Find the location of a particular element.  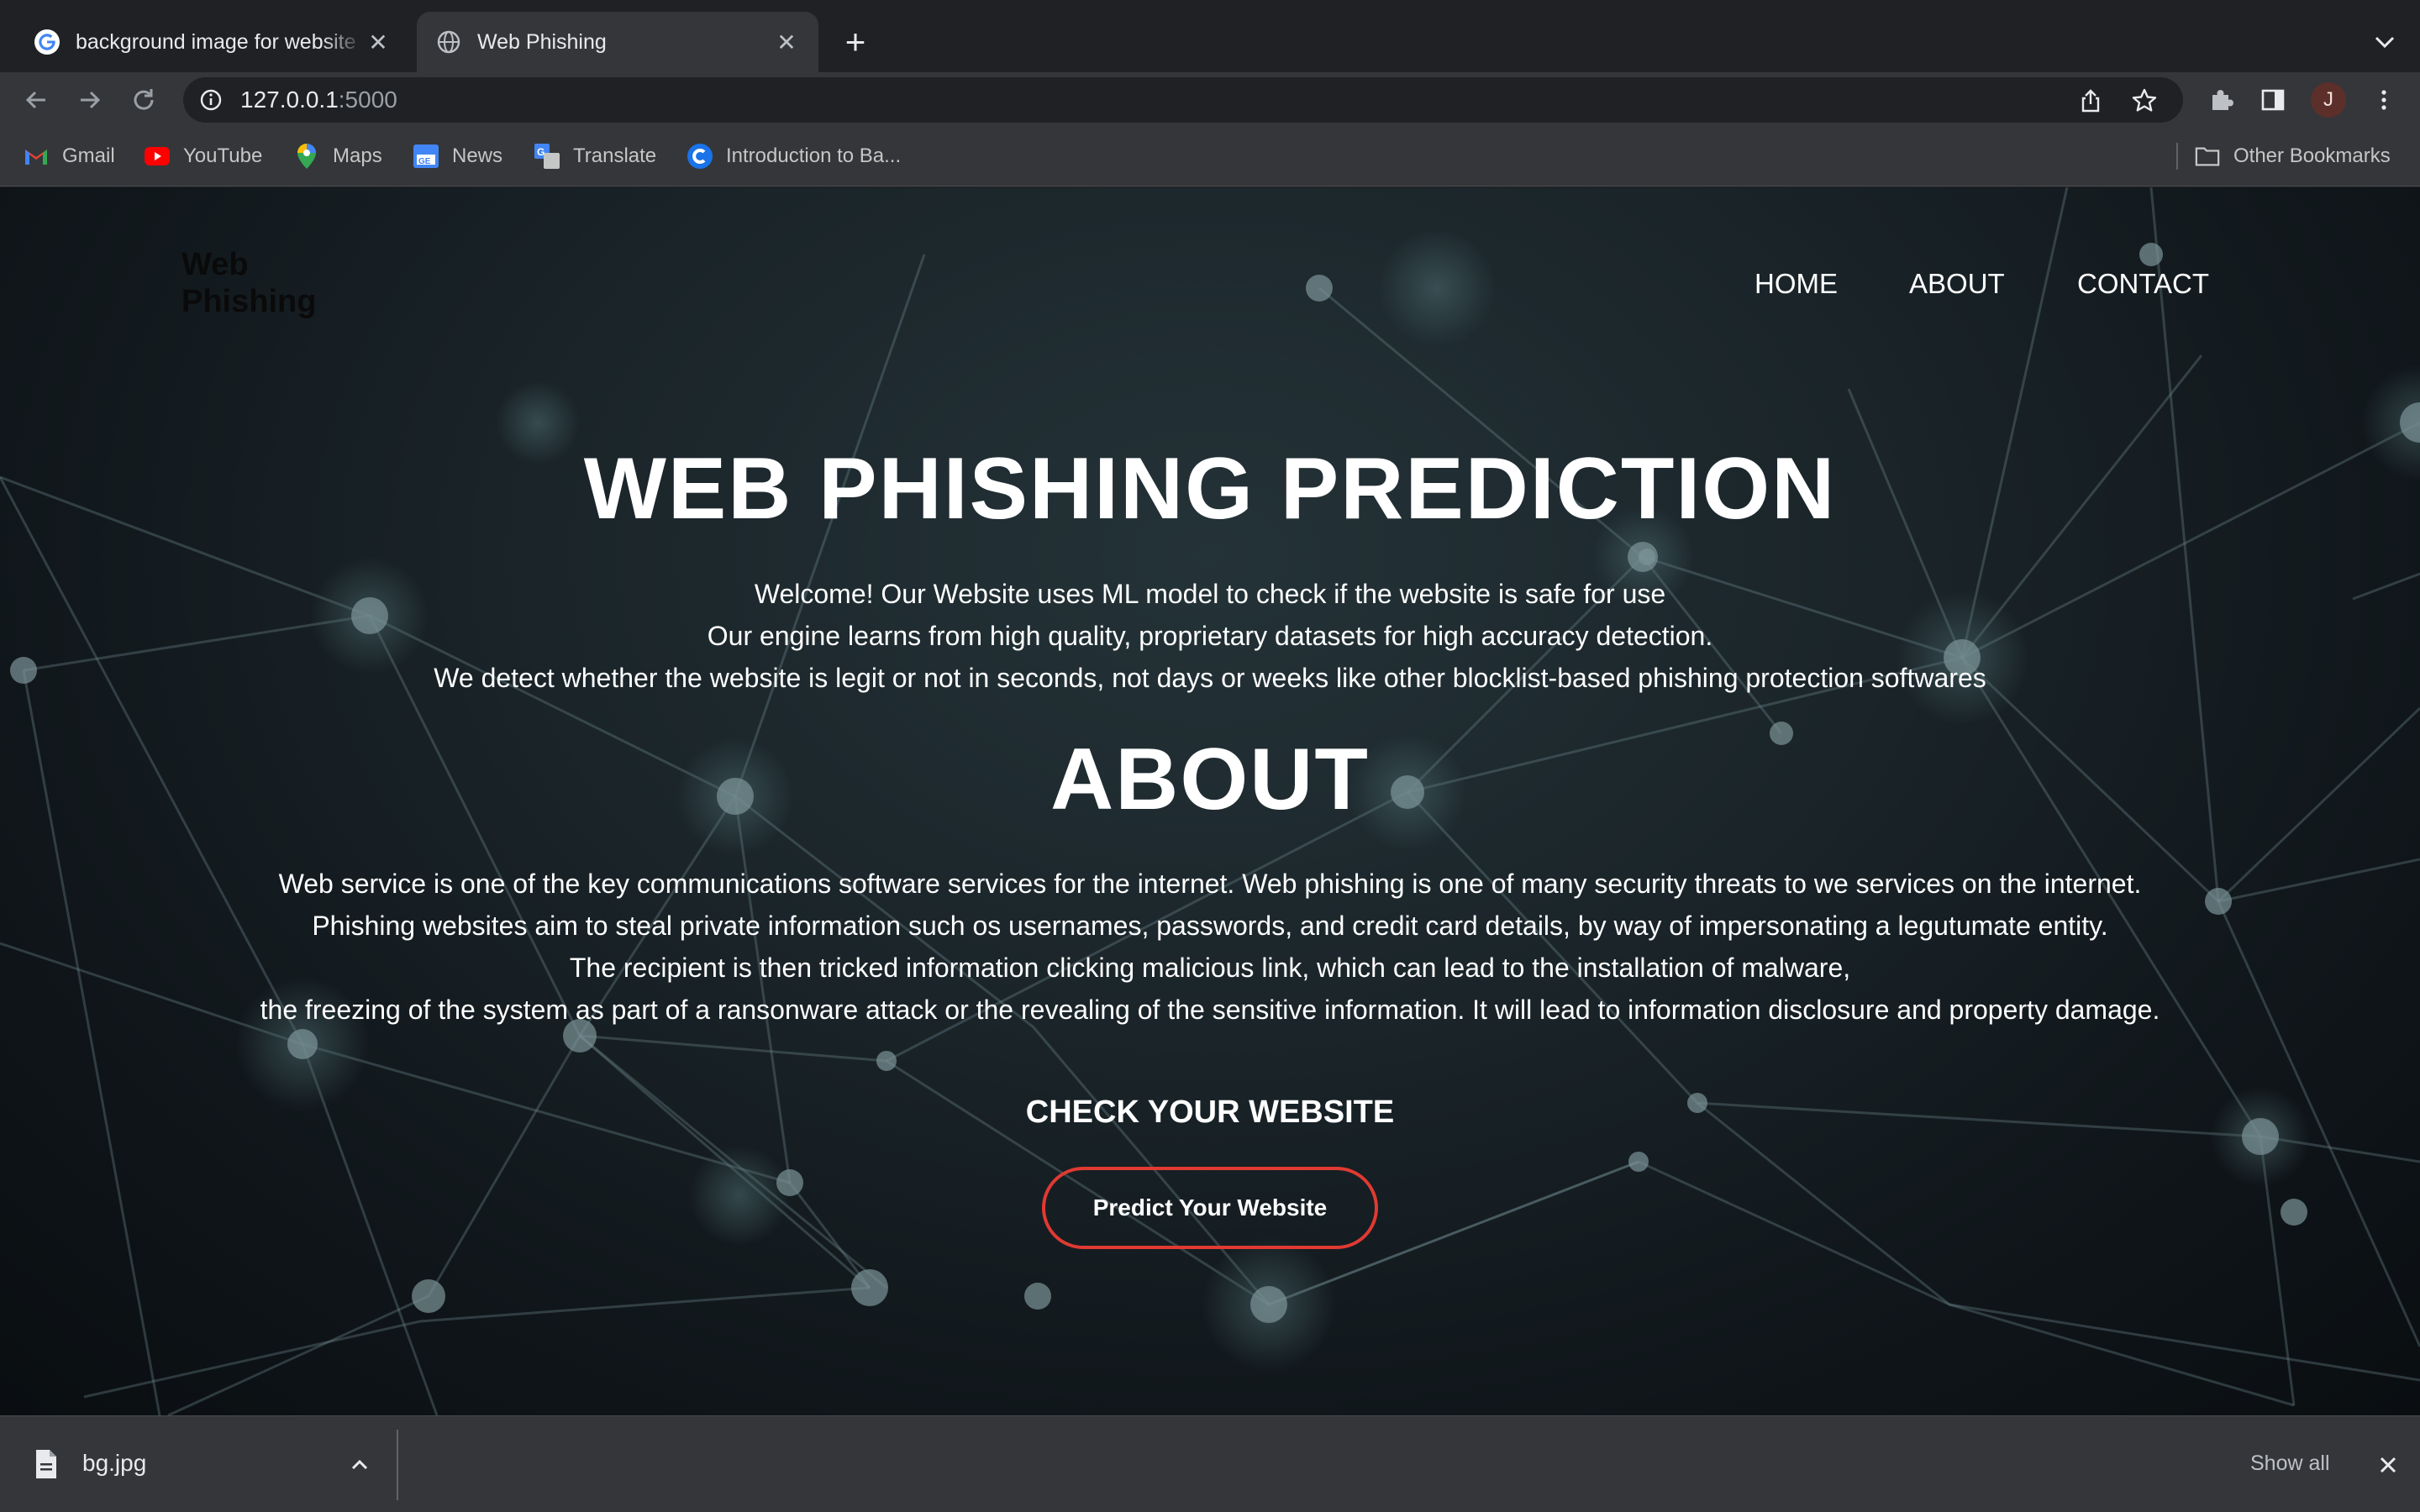

forward-button is located at coordinates (90, 100).